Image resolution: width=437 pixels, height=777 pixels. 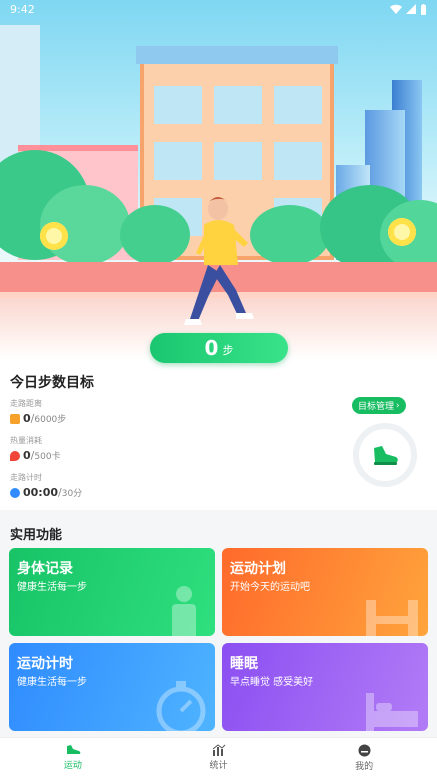 What do you see at coordinates (45, 569) in the screenshot?
I see `card-title: 身体记录` at bounding box center [45, 569].